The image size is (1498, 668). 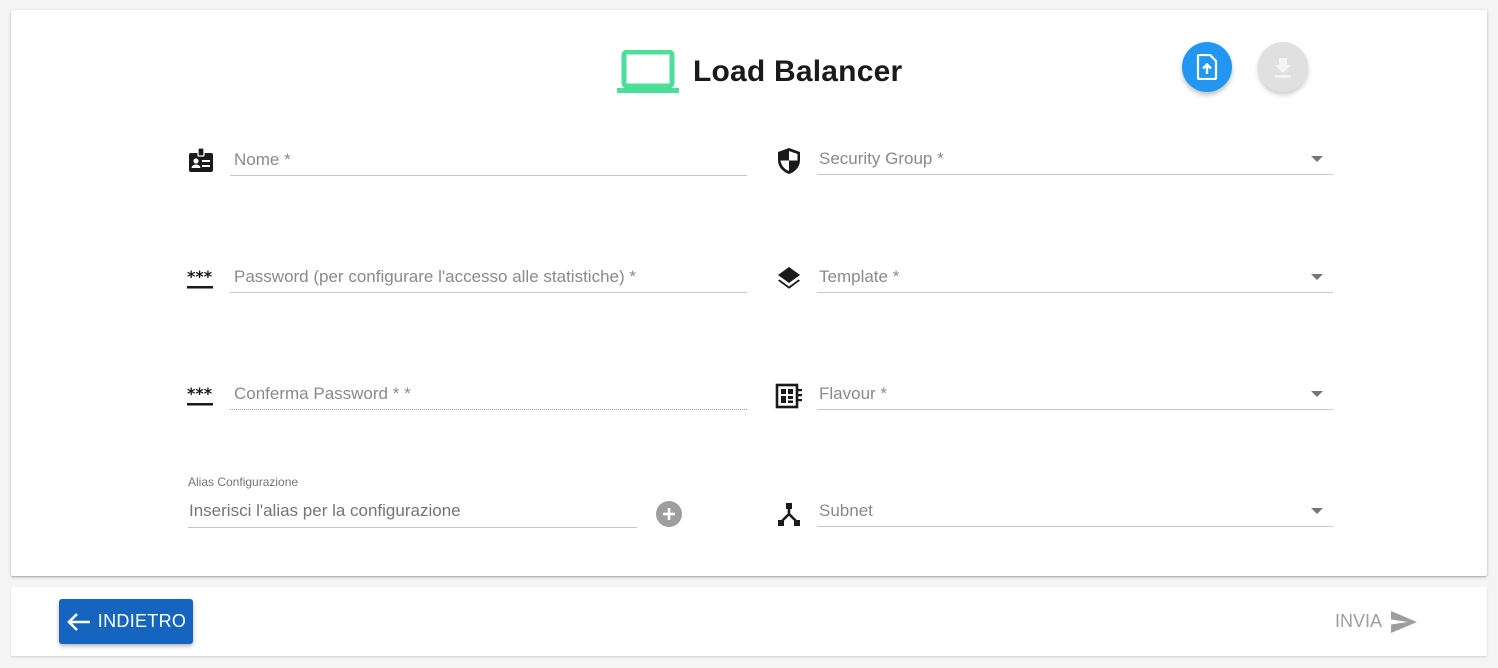 I want to click on alias-input: Inserisci l'alias per la configurazione, so click(x=412, y=511).